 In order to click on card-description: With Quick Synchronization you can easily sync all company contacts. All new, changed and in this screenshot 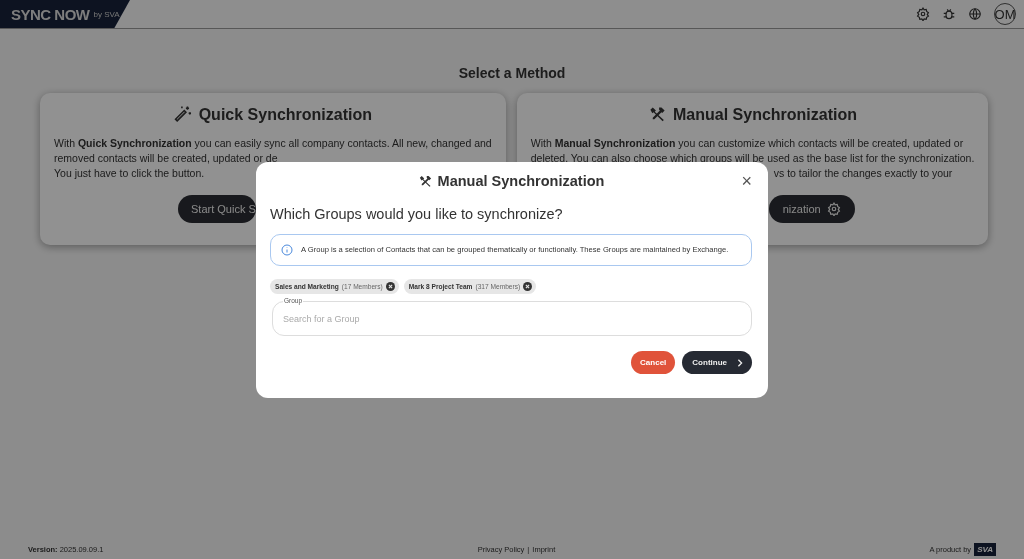, I will do `click(273, 143)`.